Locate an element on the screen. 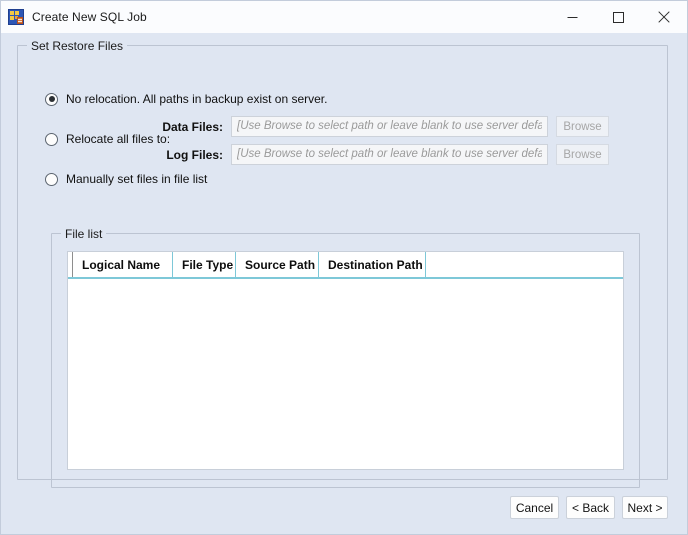 The width and height of the screenshot is (688, 535). log-files-label: Log Files: is located at coordinates (194, 154).